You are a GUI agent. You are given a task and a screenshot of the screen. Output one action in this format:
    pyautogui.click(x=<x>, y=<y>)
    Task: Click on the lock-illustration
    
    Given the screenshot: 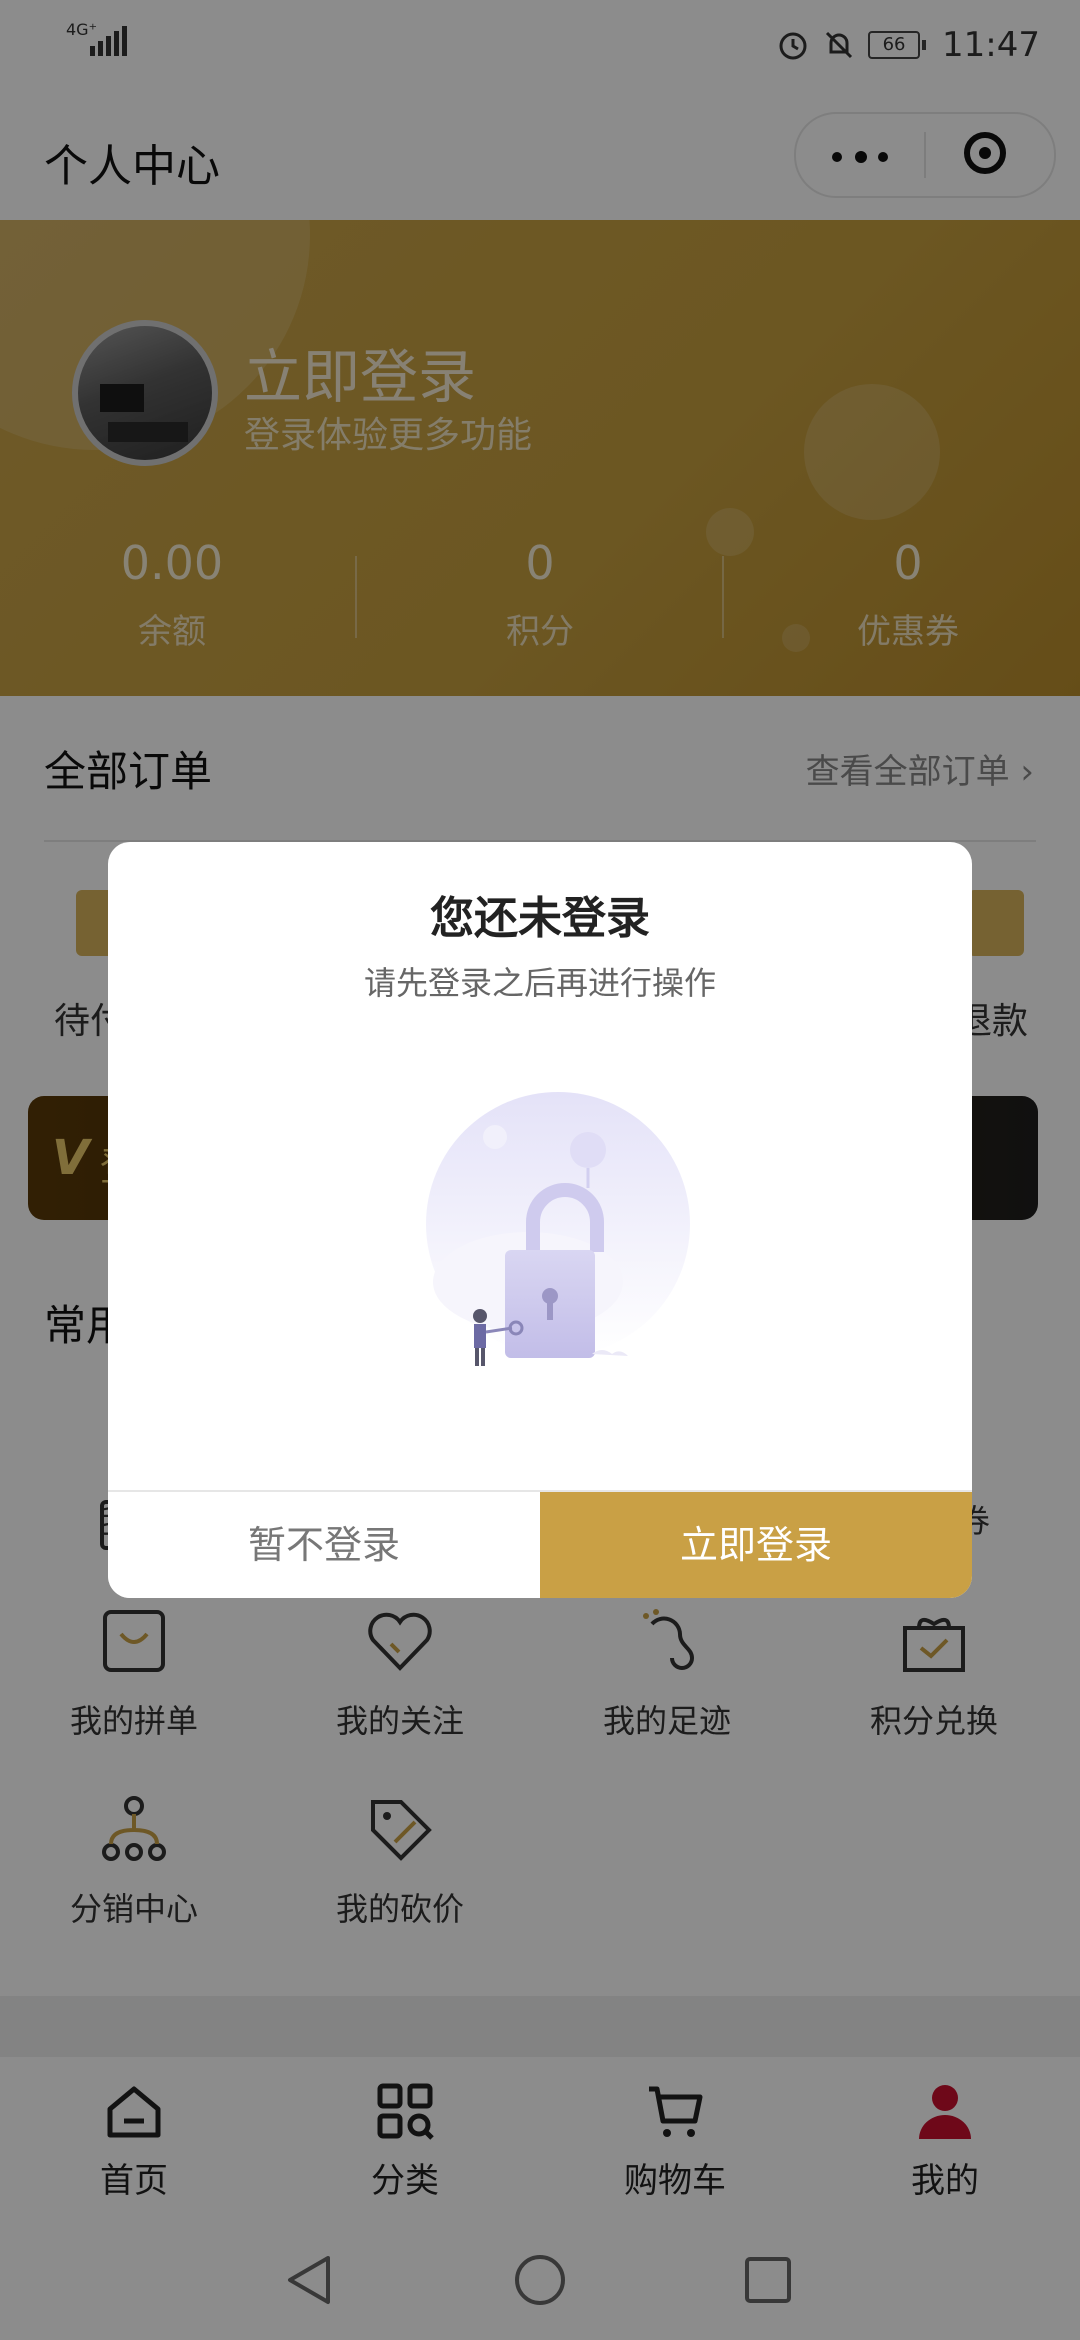 What is the action you would take?
    pyautogui.click(x=558, y=1229)
    